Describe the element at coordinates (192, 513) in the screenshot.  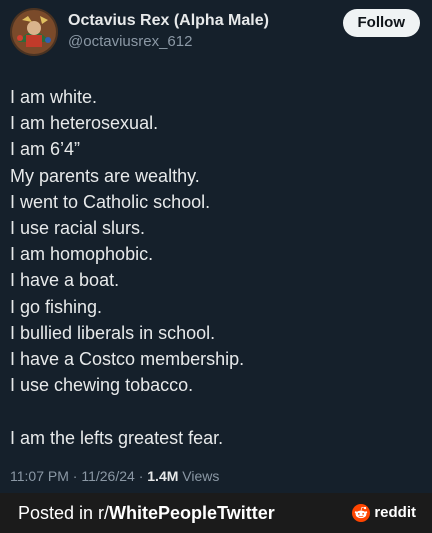
I see `subreddit-name: WhitePeopleTwitter` at that location.